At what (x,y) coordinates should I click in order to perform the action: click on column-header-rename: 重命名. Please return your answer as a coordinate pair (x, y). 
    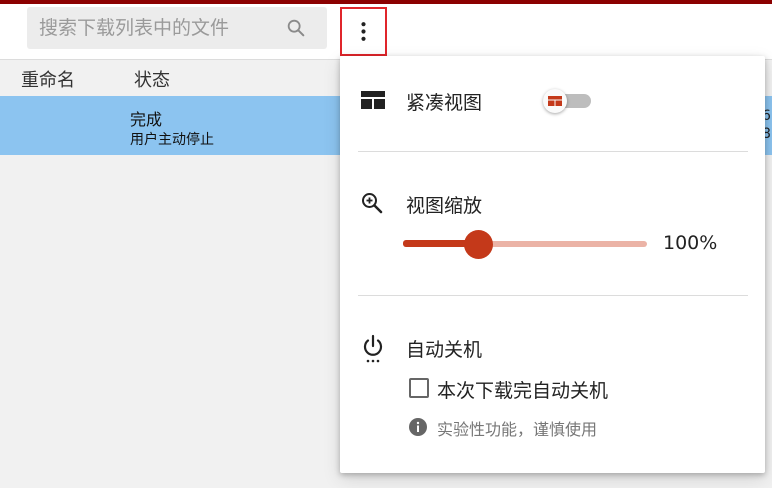
    Looking at the image, I should click on (48, 79).